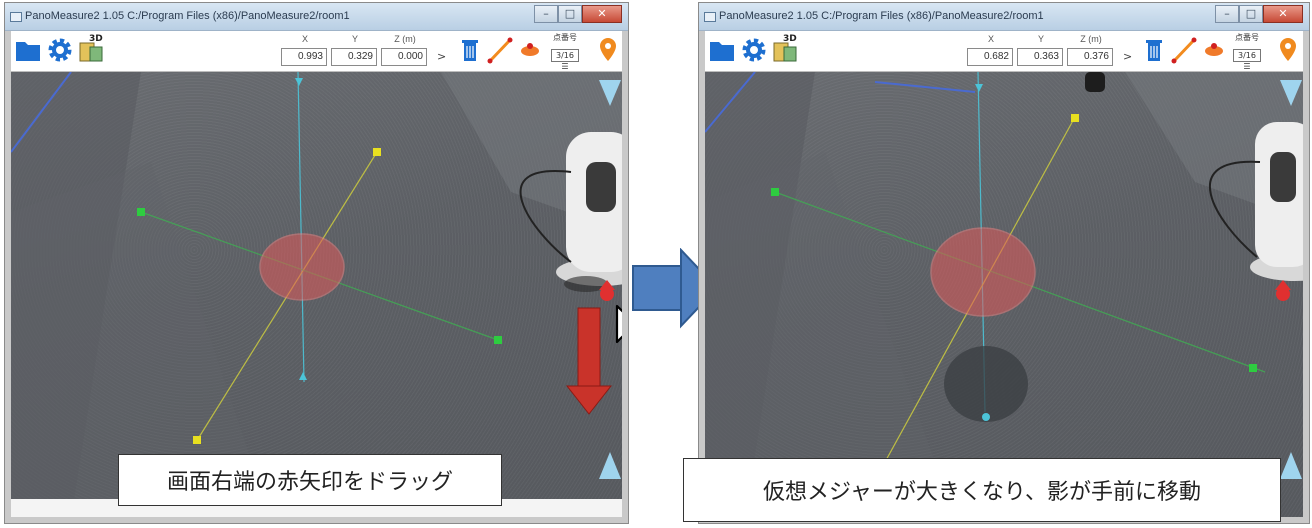 This screenshot has height=528, width=1312. Describe the element at coordinates (404, 57) in the screenshot. I see `z-value: 0.000` at that location.